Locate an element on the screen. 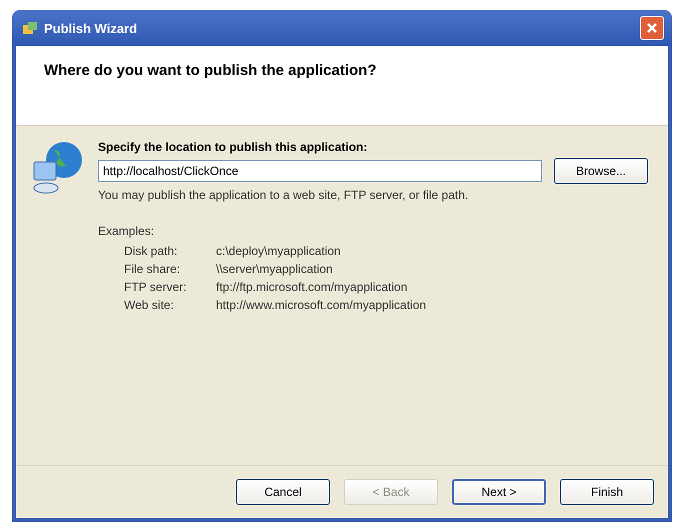  wizard-button: Next > is located at coordinates (499, 492).